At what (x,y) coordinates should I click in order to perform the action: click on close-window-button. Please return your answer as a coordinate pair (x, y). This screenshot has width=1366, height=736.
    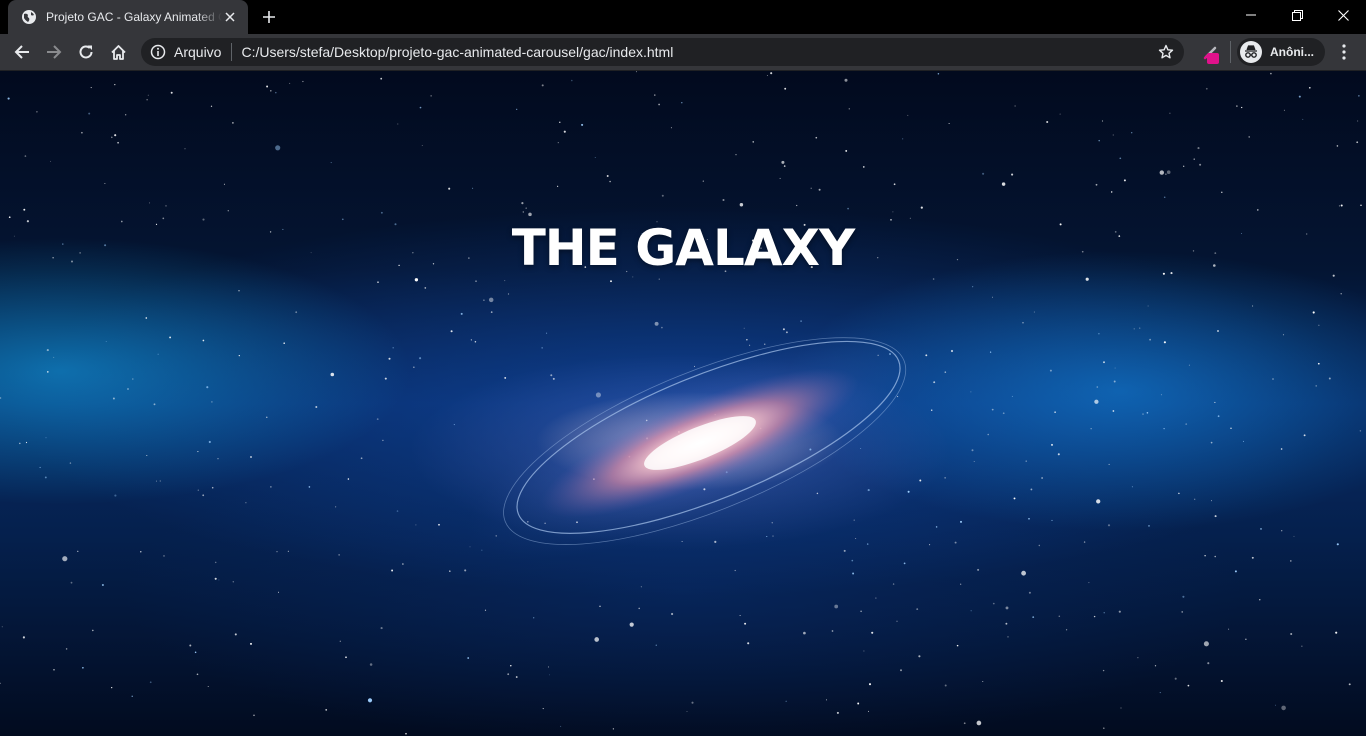
    Looking at the image, I should click on (1343, 15).